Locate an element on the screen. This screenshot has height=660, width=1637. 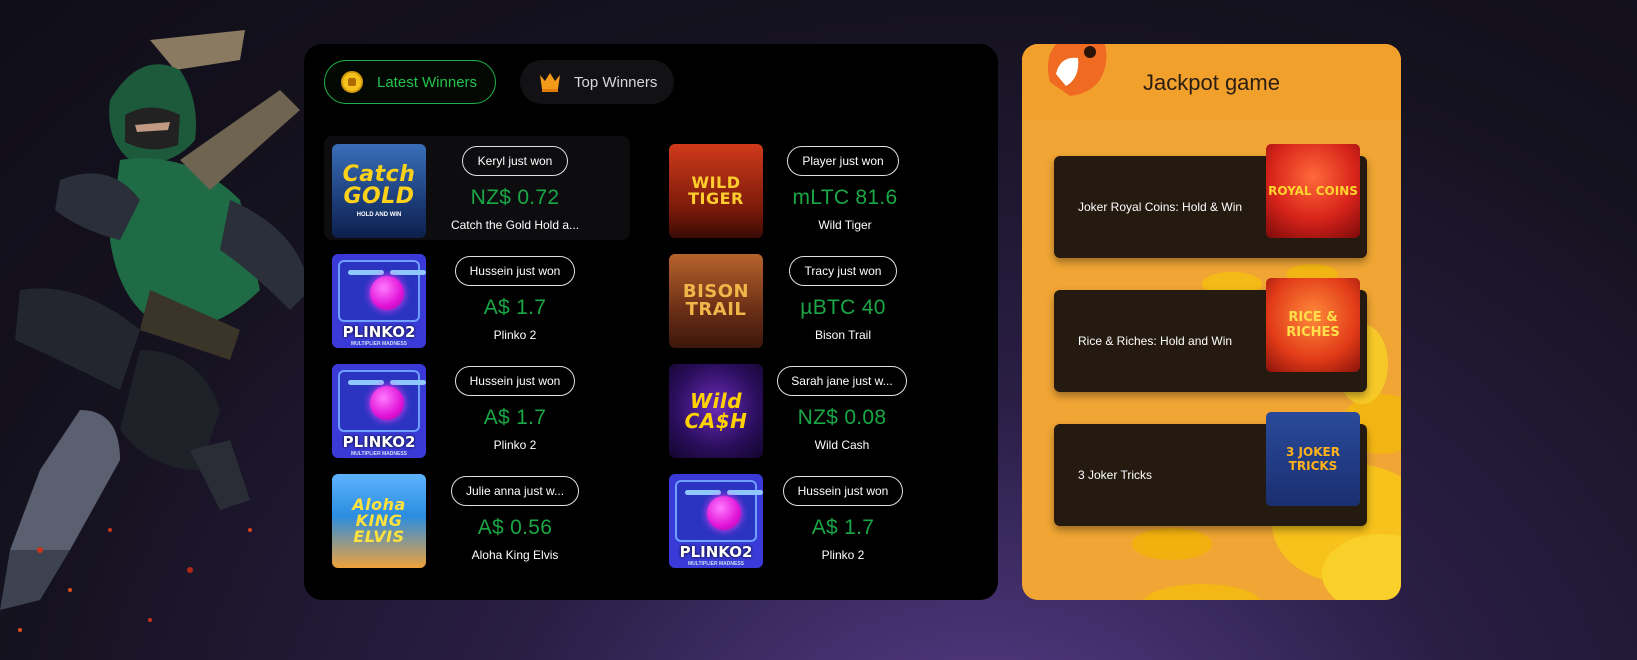
thumb-title: Aloha KING ELVIS is located at coordinates (379, 520).